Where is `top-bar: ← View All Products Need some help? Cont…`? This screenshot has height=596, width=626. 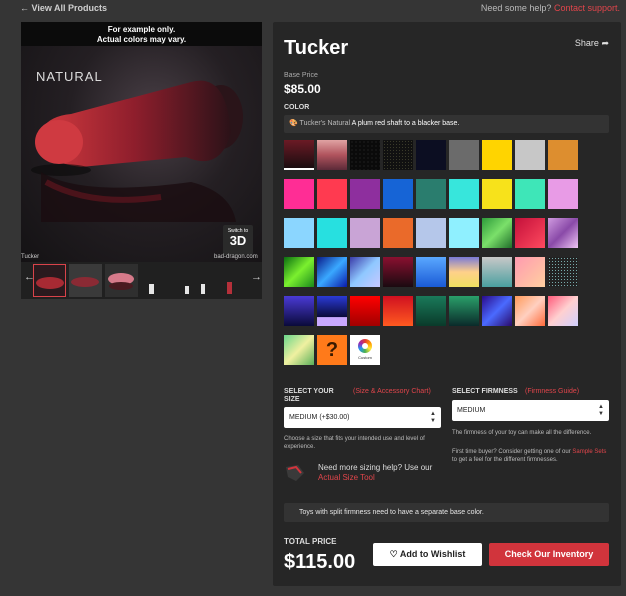 top-bar: ← View All Products Need some help? Cont… is located at coordinates (313, 9).